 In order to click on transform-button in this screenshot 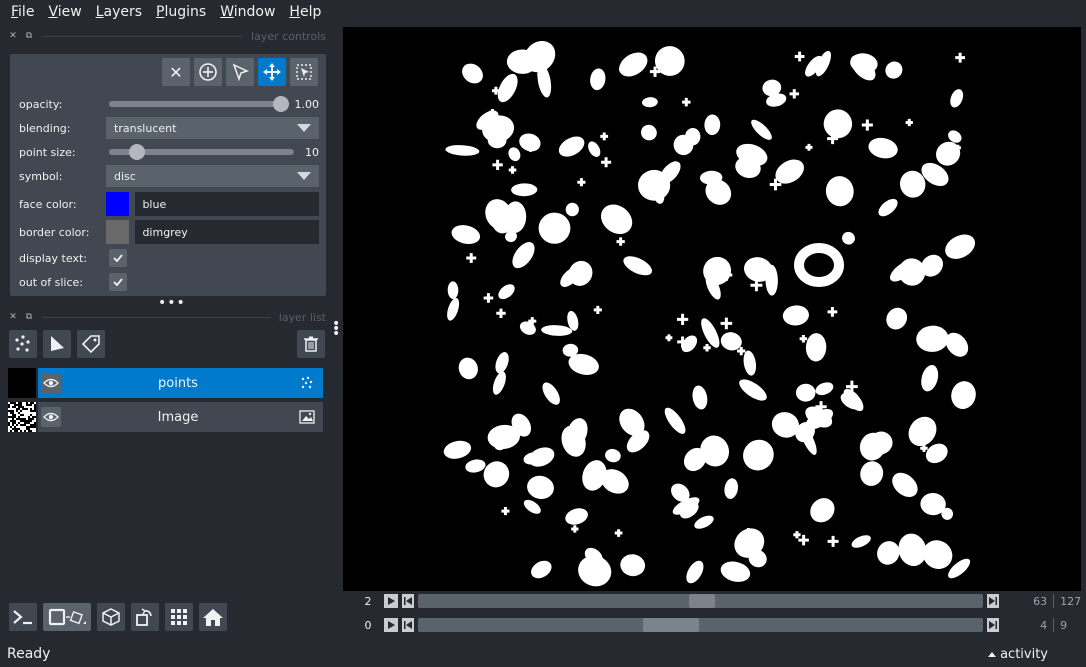, I will do `click(304, 72)`.